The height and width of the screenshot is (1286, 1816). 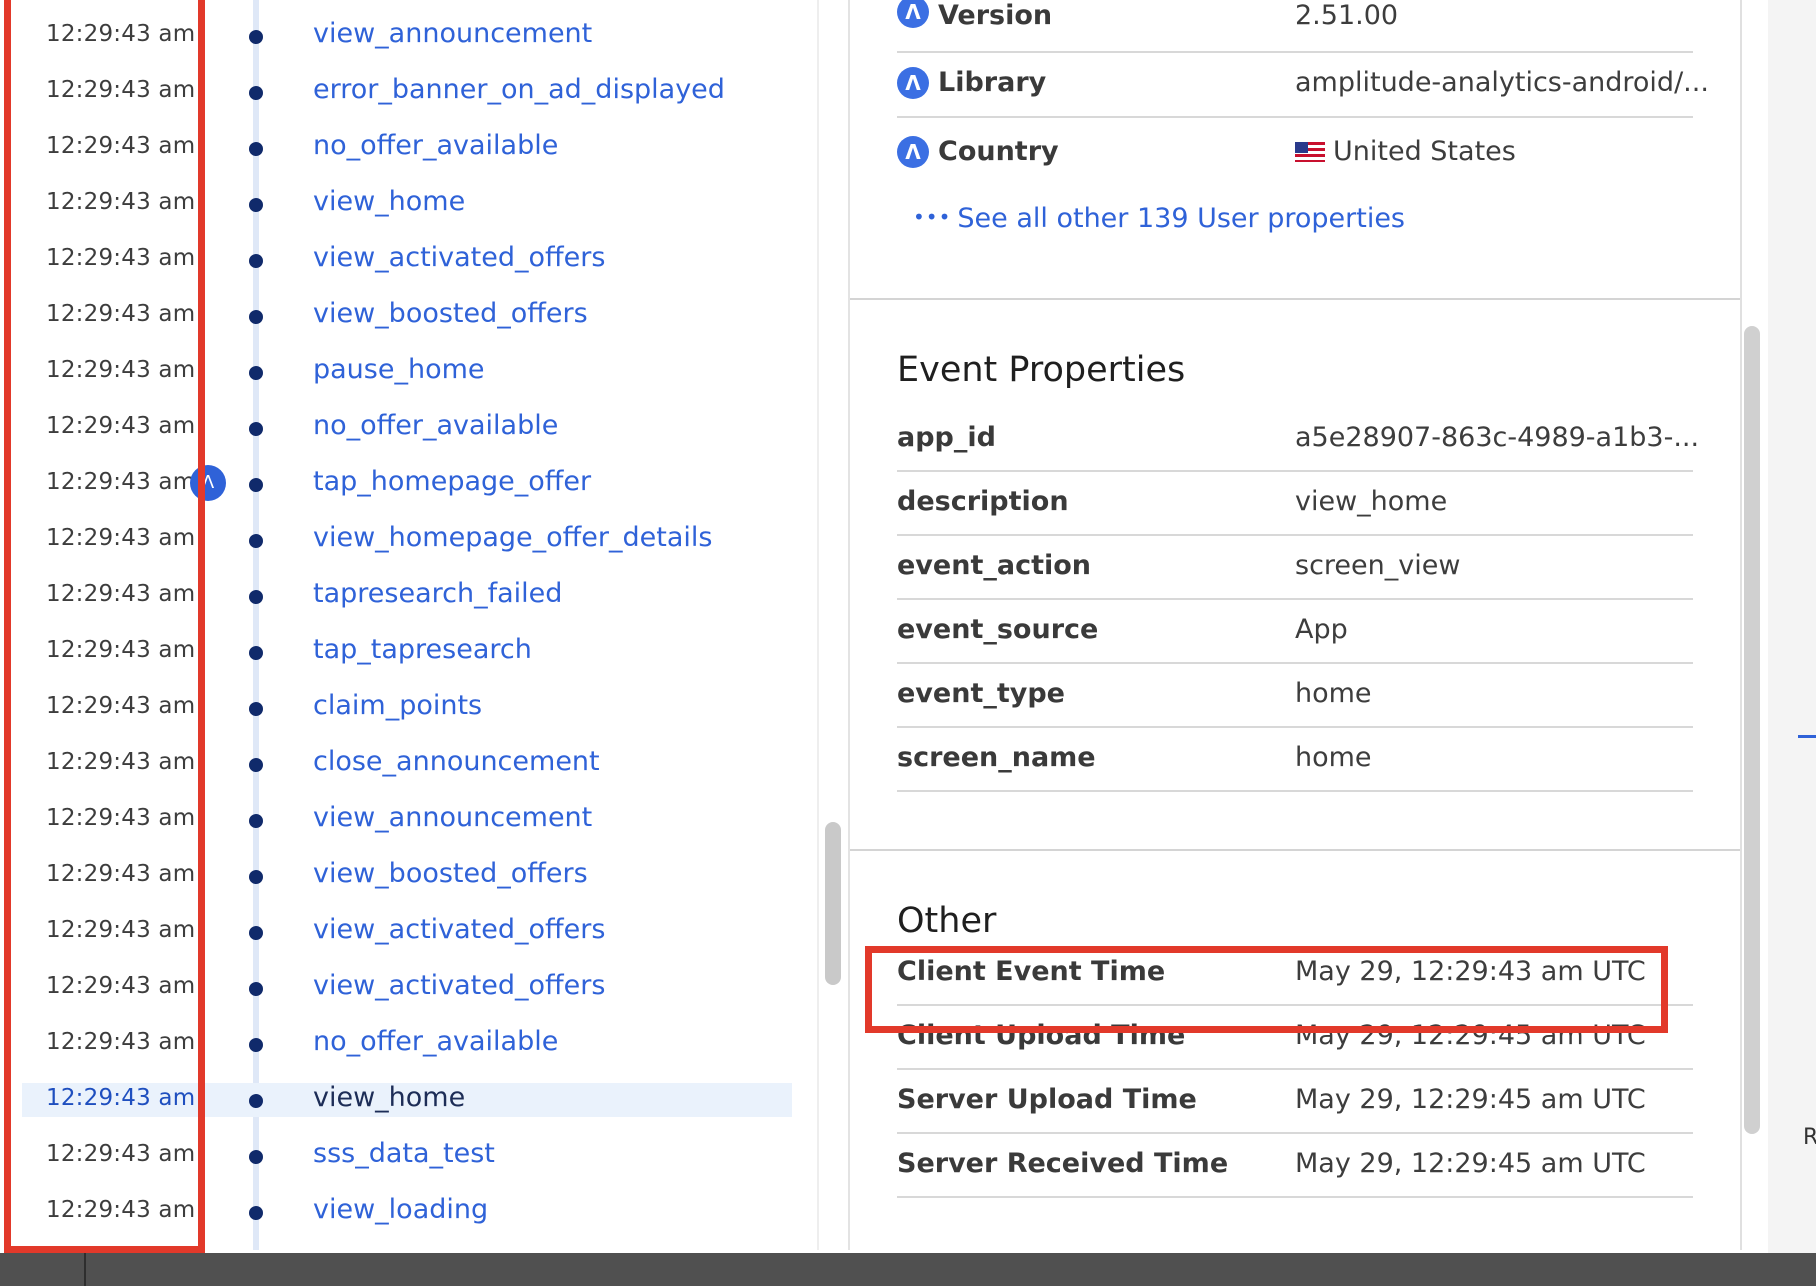 I want to click on bar-divider, so click(x=85, y=1269).